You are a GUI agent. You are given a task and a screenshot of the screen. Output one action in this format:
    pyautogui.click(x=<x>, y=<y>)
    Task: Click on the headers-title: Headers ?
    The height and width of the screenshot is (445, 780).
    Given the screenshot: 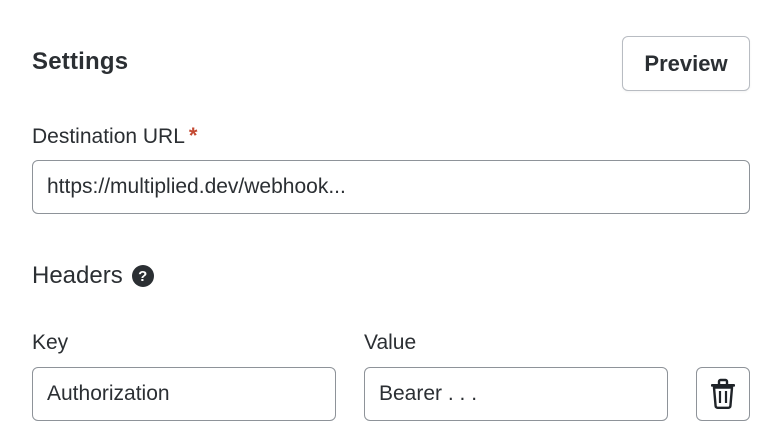 What is the action you would take?
    pyautogui.click(x=93, y=276)
    